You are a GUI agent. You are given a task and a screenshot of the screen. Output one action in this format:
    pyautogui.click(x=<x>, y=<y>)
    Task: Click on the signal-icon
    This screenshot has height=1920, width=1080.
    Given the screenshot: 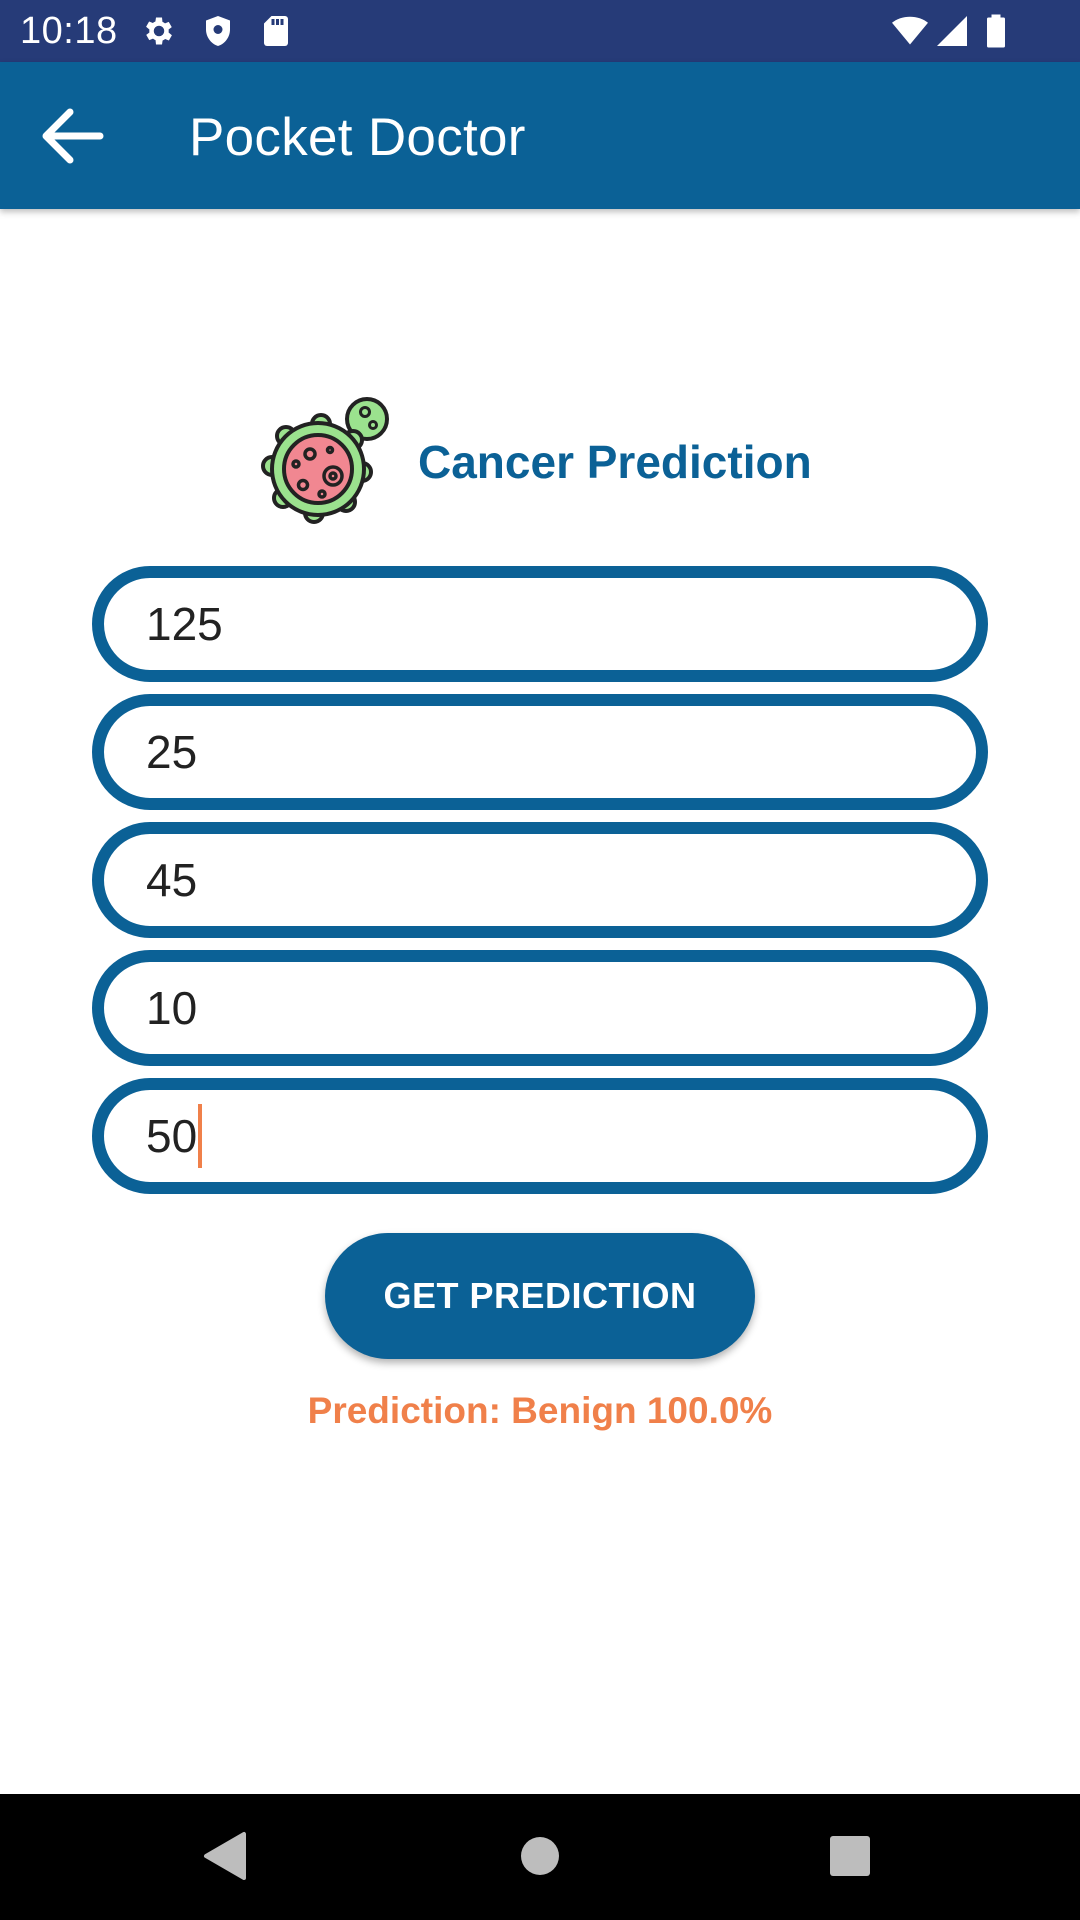 What is the action you would take?
    pyautogui.click(x=952, y=31)
    